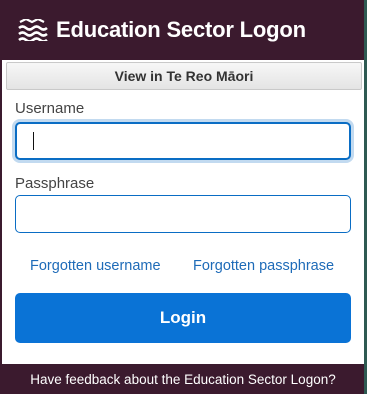 The height and width of the screenshot is (394, 367). I want to click on forgotten-passphrase-link: Forgotten passphrase, so click(263, 266).